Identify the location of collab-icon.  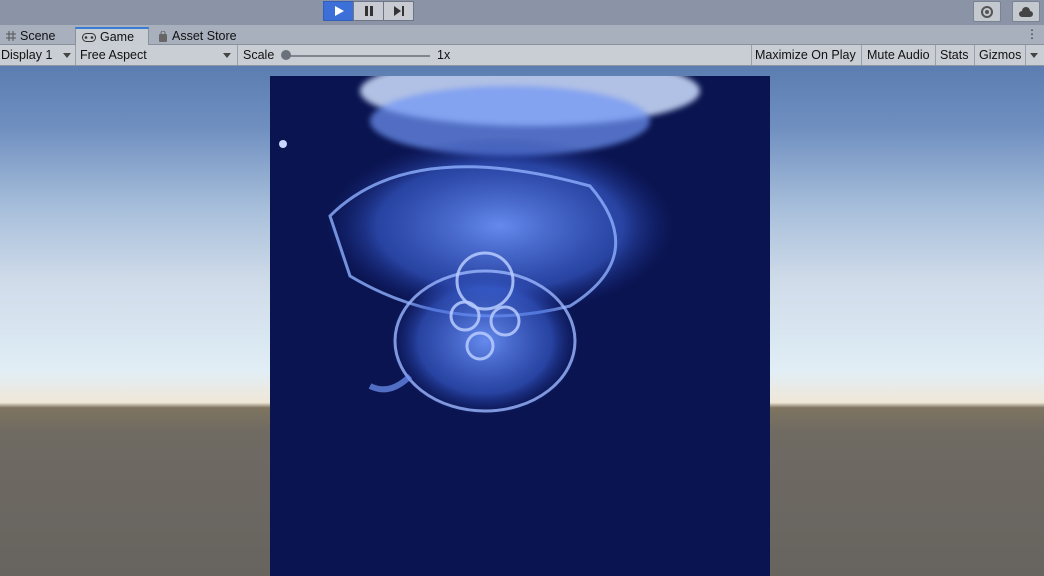
(987, 11).